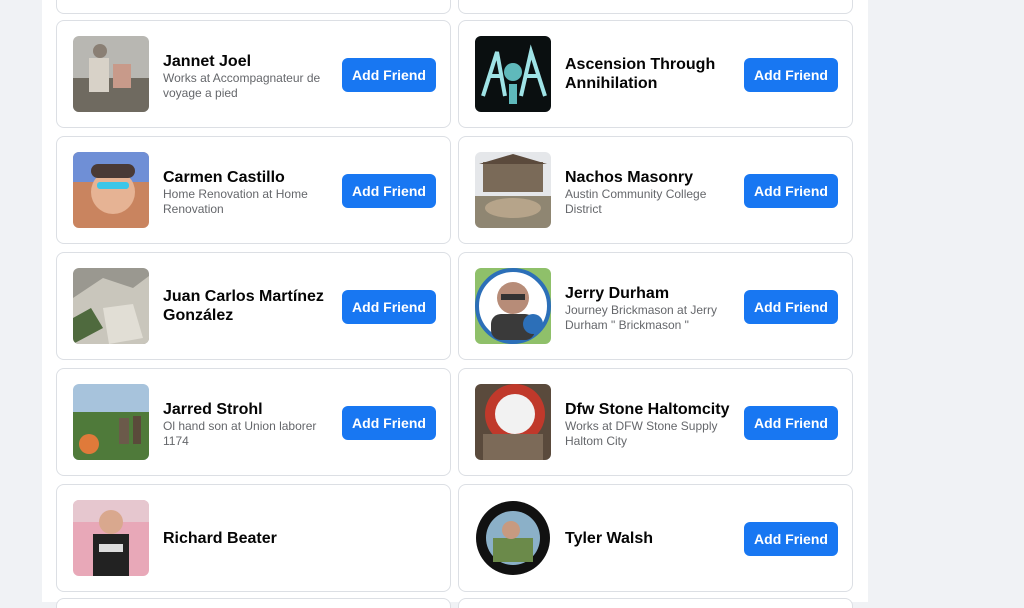  What do you see at coordinates (650, 293) in the screenshot?
I see `suggestion-name: Jerry Durham` at bounding box center [650, 293].